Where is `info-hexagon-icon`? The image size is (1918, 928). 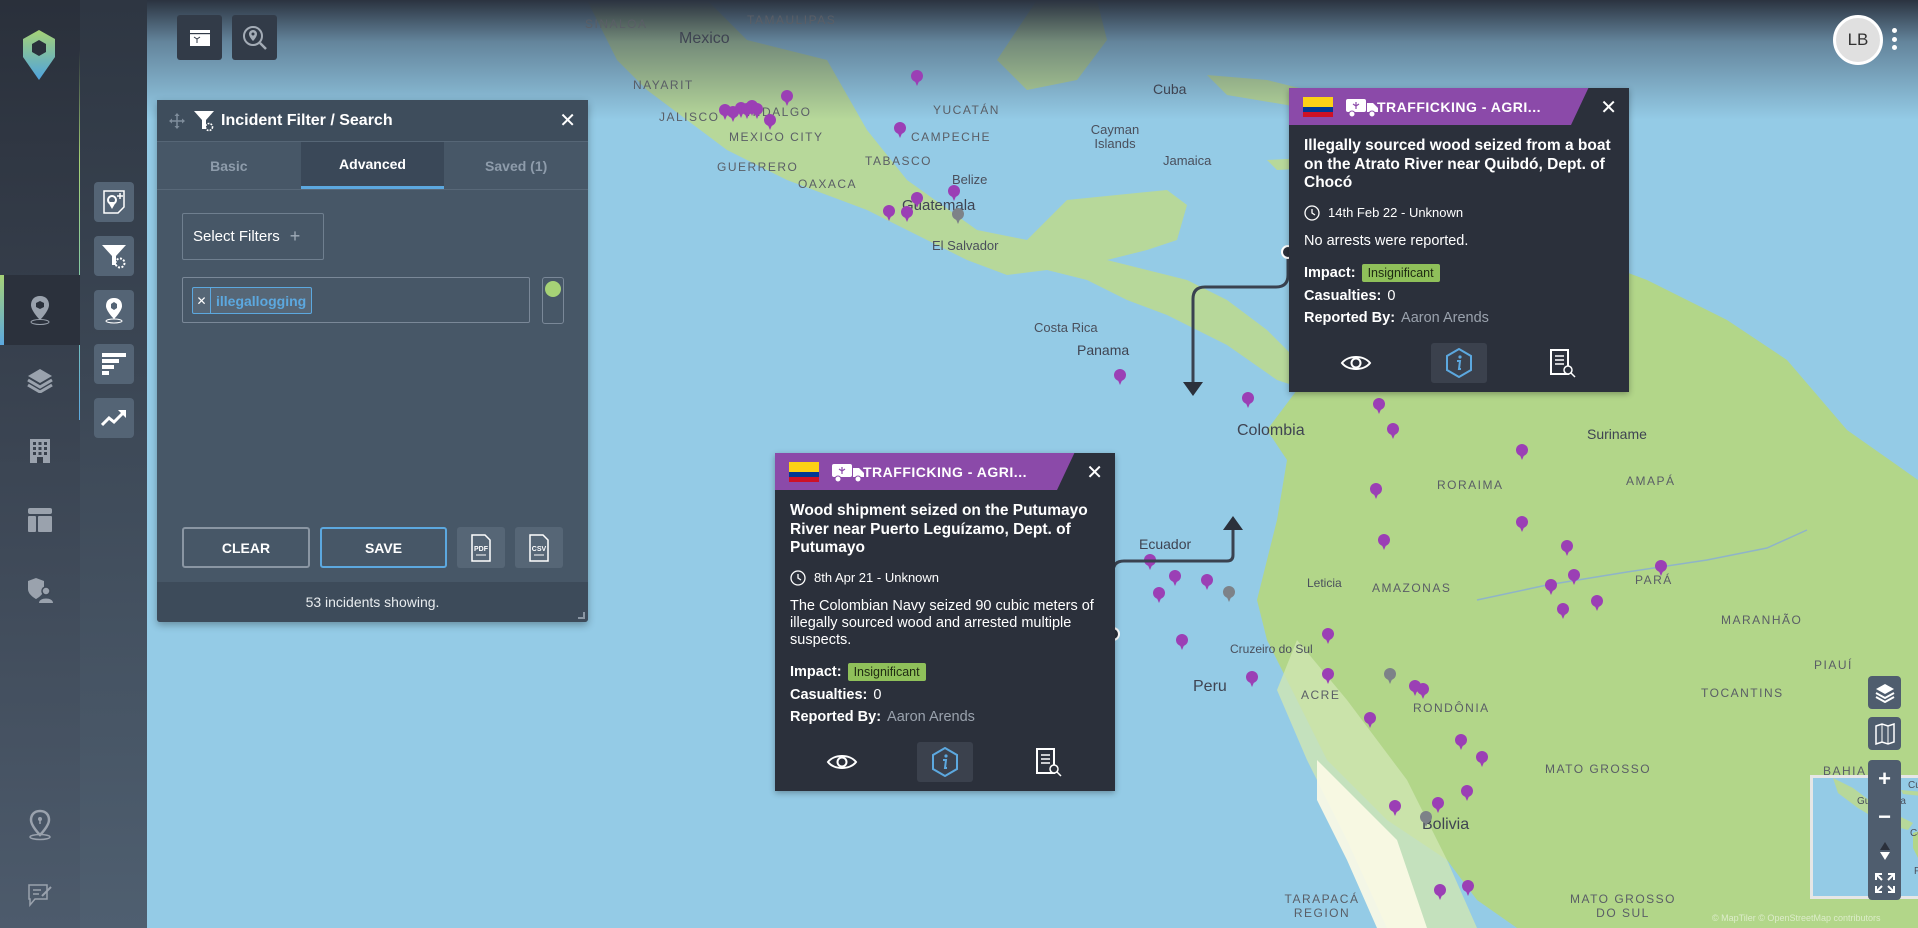
info-hexagon-icon is located at coordinates (1458, 362).